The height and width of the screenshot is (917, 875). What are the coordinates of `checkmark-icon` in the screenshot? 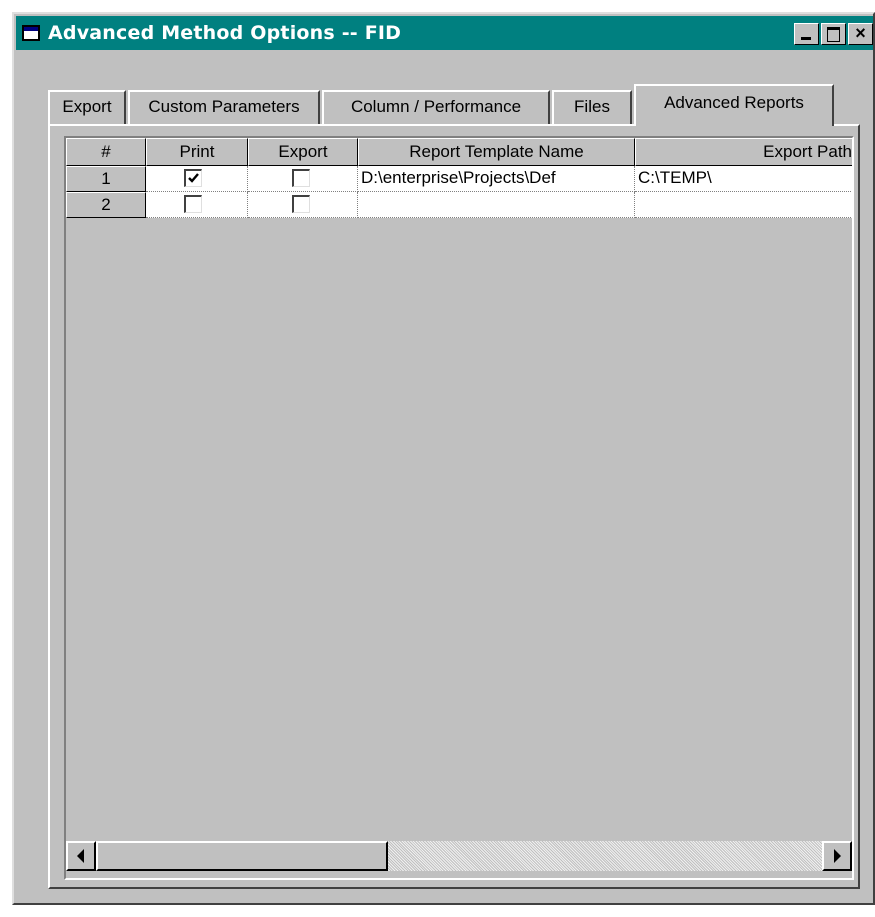 It's located at (193, 178).